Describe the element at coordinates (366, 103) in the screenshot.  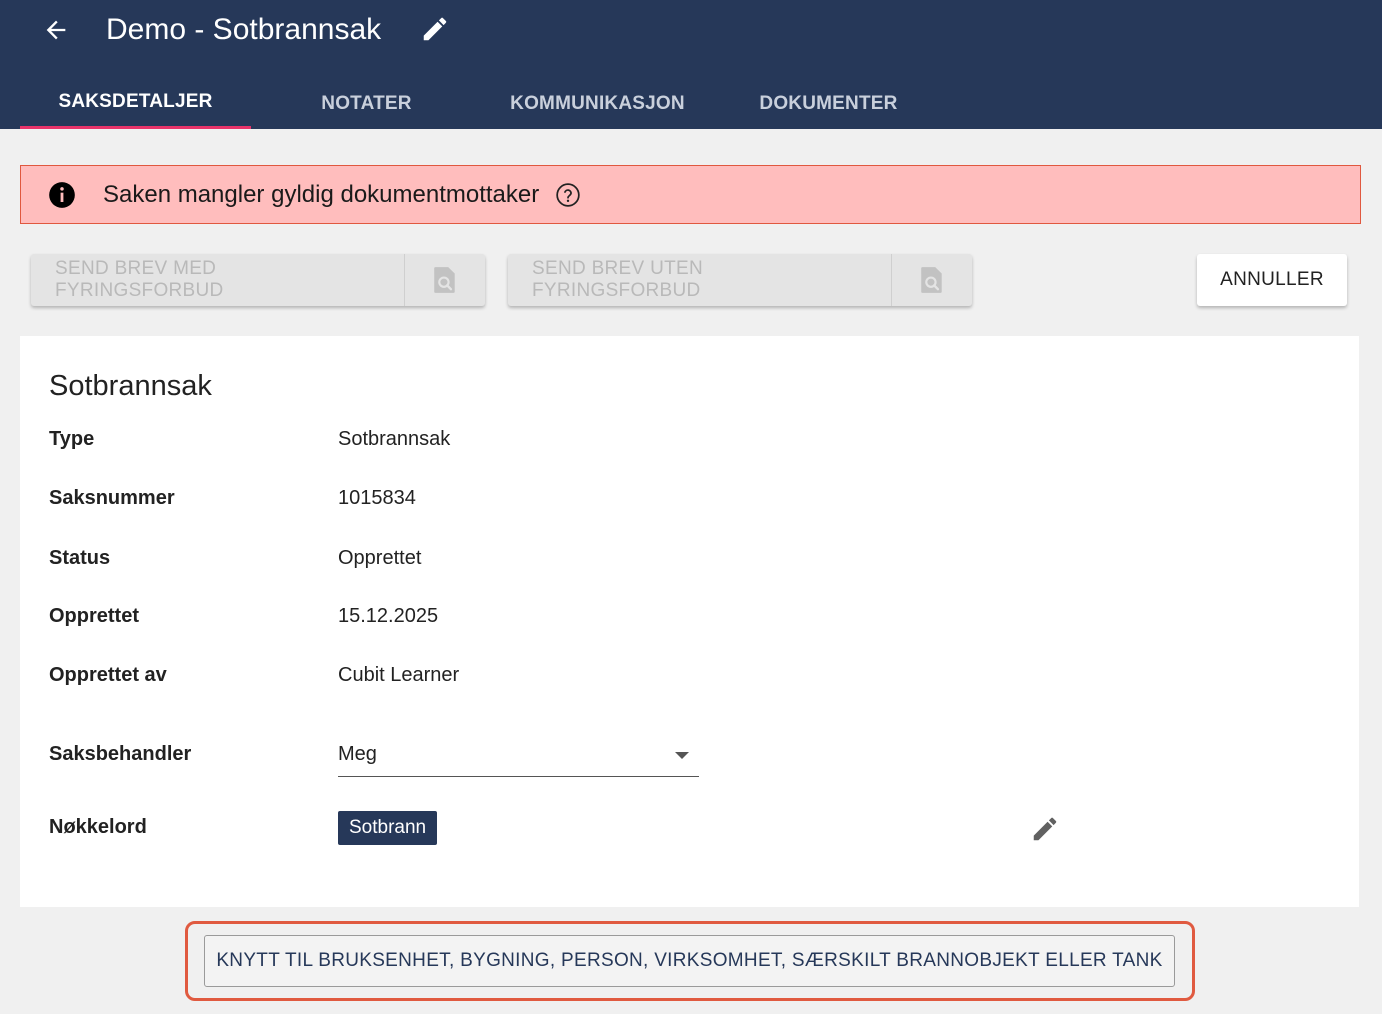
I see `tab-notater: NOTATER` at that location.